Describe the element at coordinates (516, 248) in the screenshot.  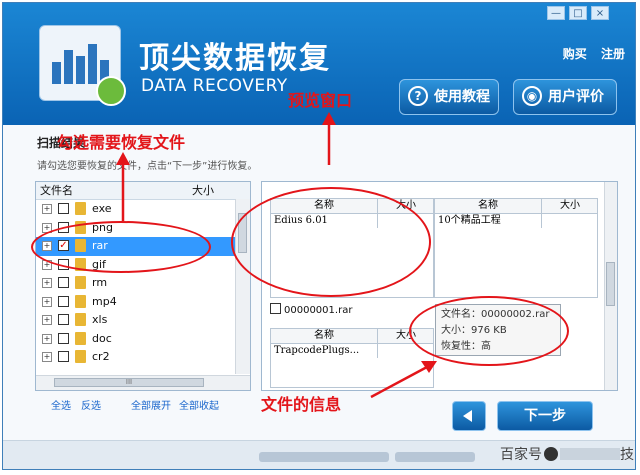
I see `preview-tile: 名称 大小 10个精品工程` at that location.